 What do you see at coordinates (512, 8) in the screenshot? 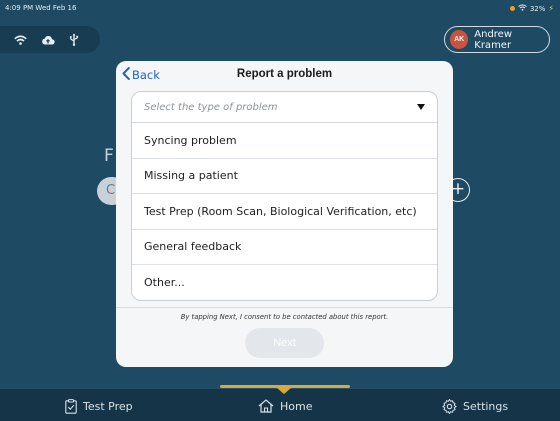
I see `recording-dot-icon` at bounding box center [512, 8].